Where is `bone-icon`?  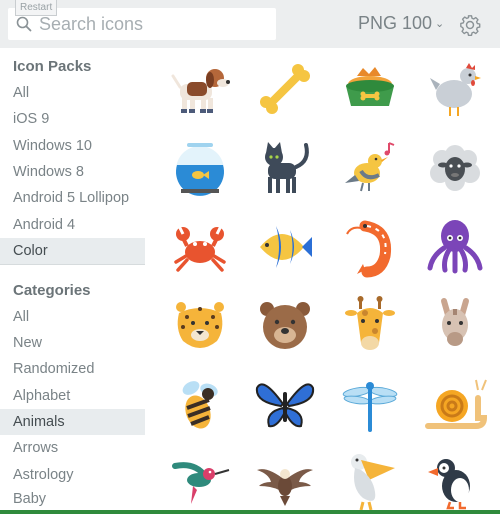
bone-icon is located at coordinates (285, 89).